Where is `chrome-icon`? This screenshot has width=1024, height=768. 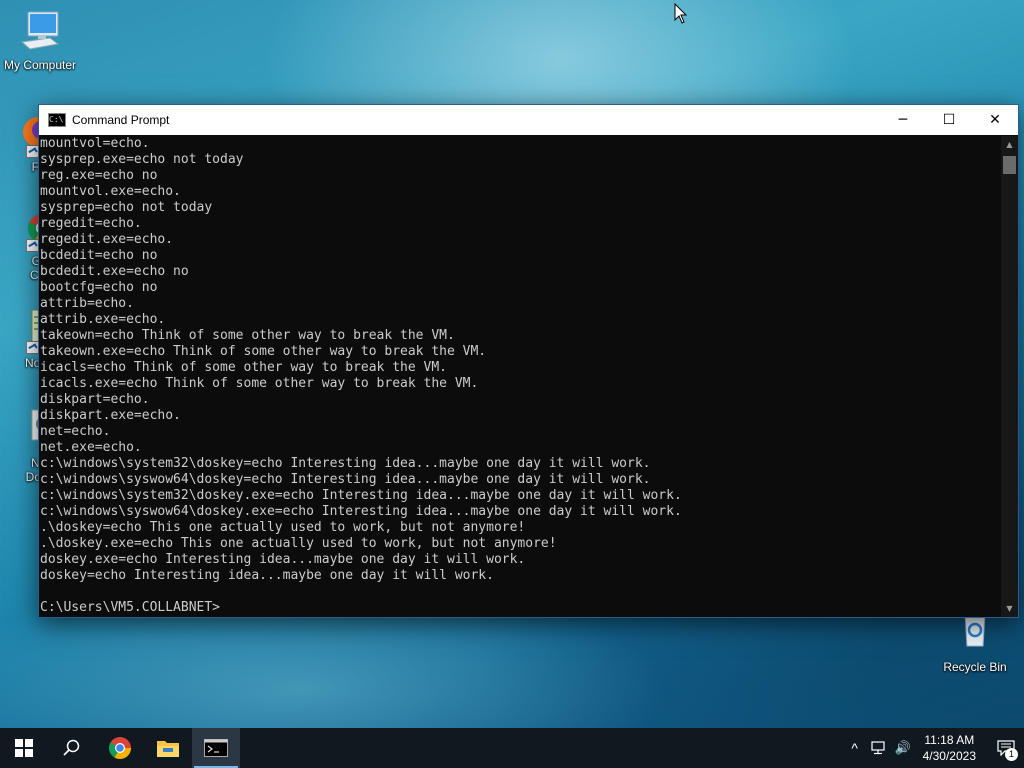
chrome-icon is located at coordinates (120, 748).